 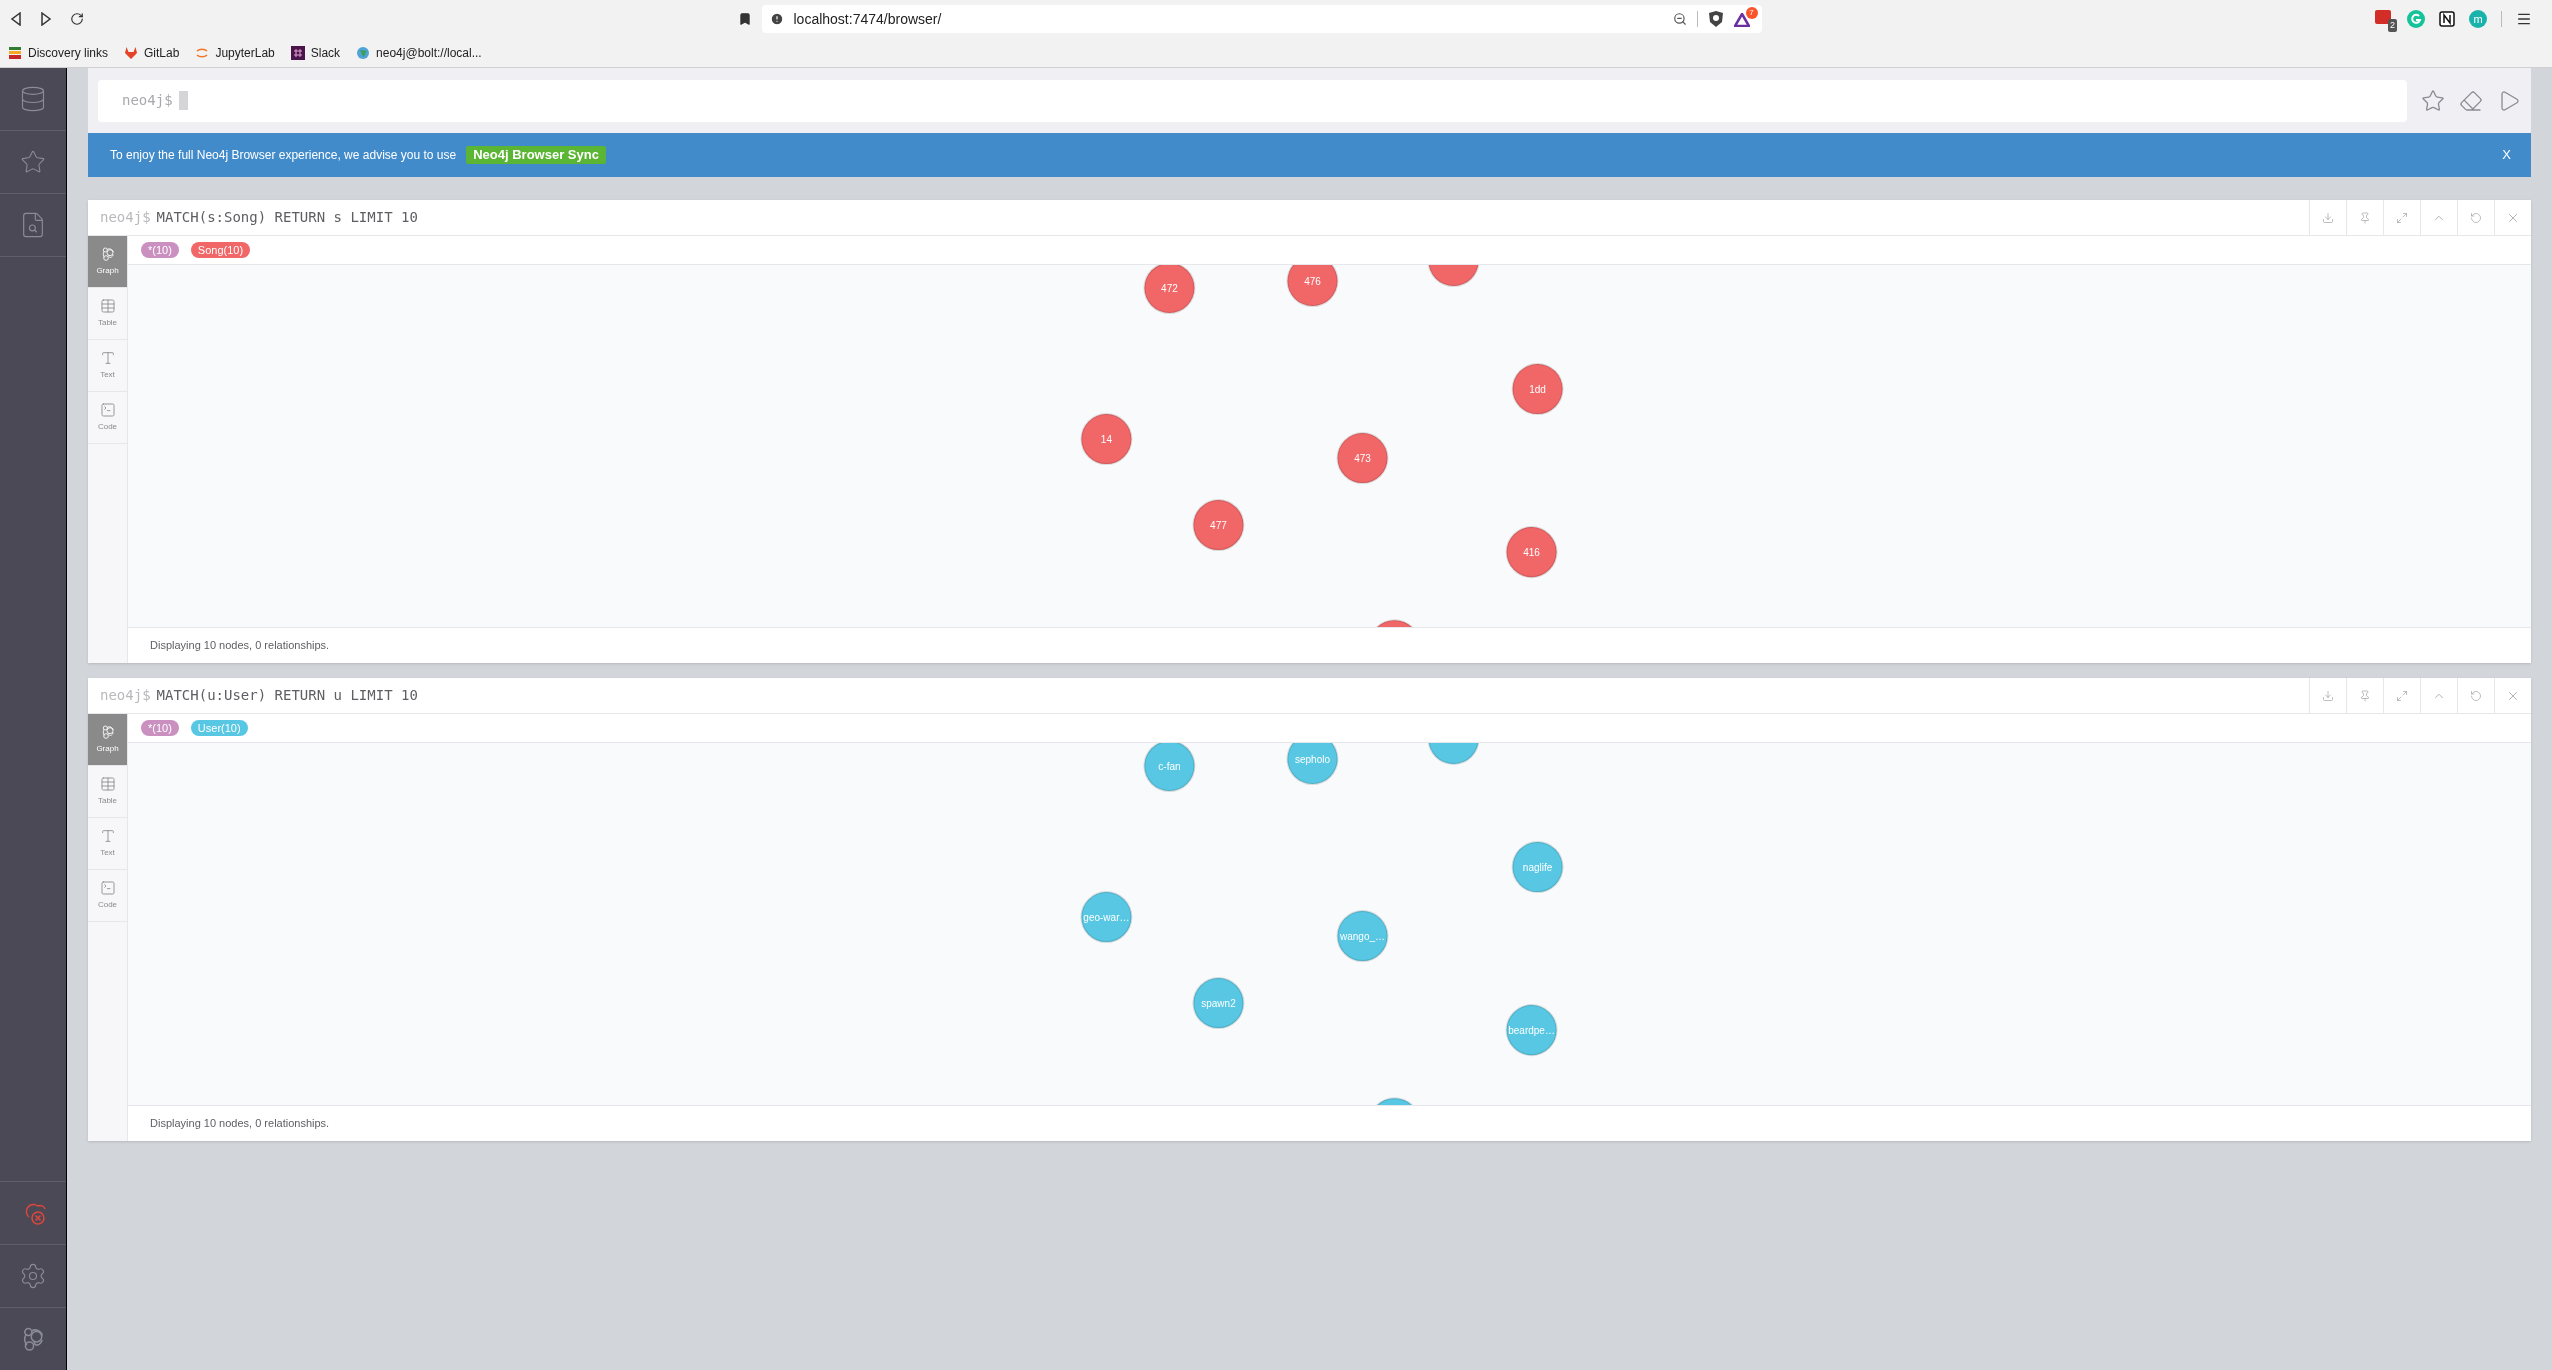 What do you see at coordinates (46, 19) in the screenshot?
I see `forward-icon` at bounding box center [46, 19].